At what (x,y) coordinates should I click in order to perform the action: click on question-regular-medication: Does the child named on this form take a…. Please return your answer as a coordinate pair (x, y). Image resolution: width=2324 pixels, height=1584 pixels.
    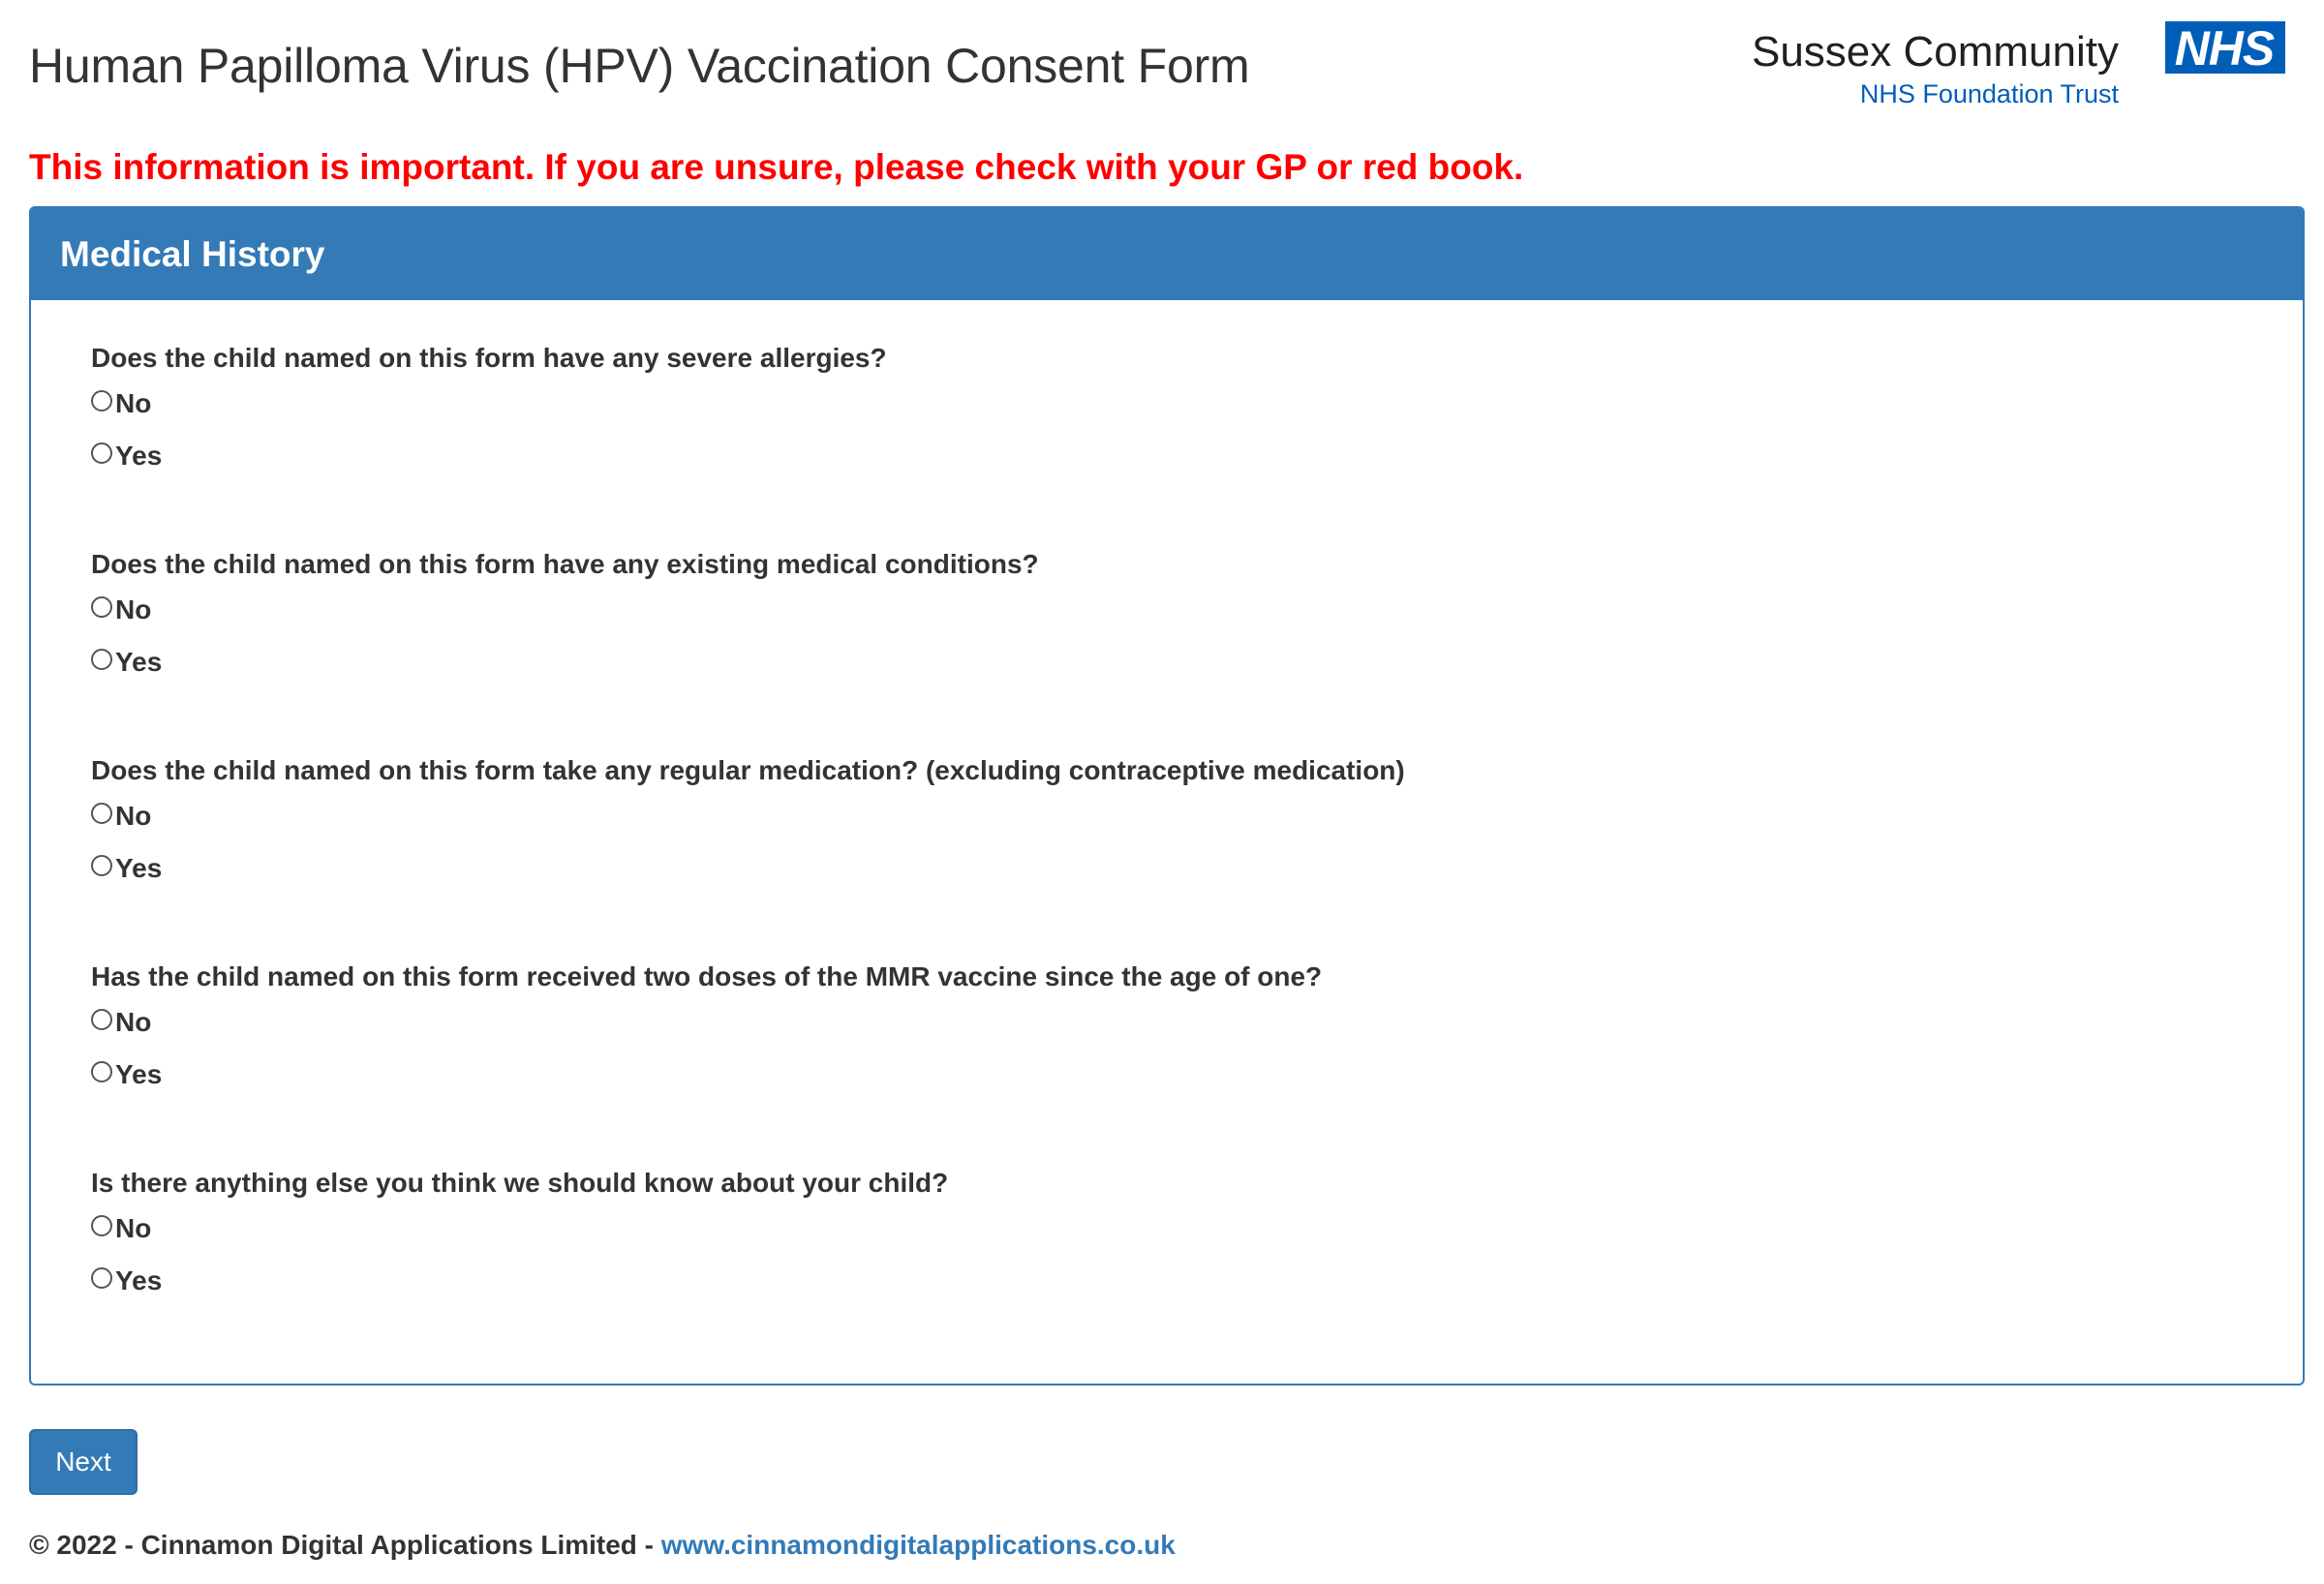
    Looking at the image, I should click on (1197, 841).